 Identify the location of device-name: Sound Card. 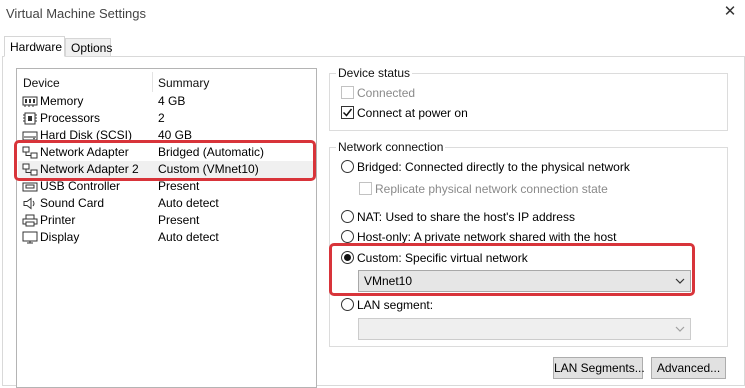
(72, 203).